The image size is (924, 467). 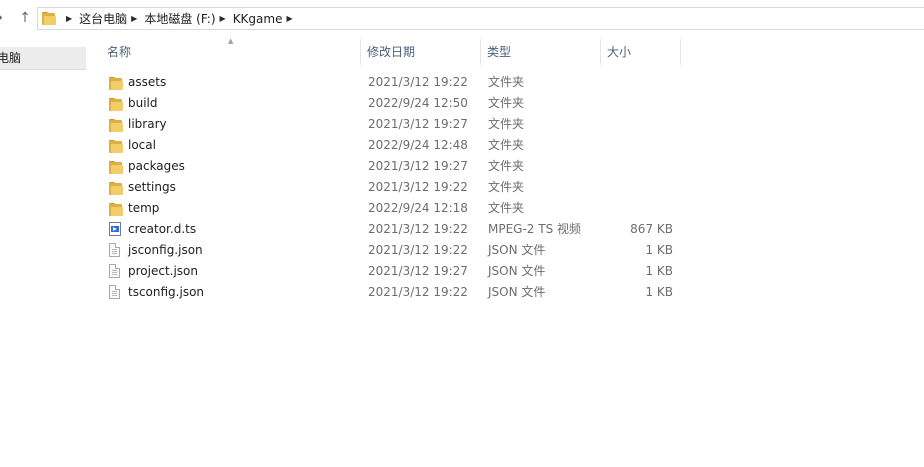 I want to click on up-arrow-icon: ↑, so click(x=25, y=18).